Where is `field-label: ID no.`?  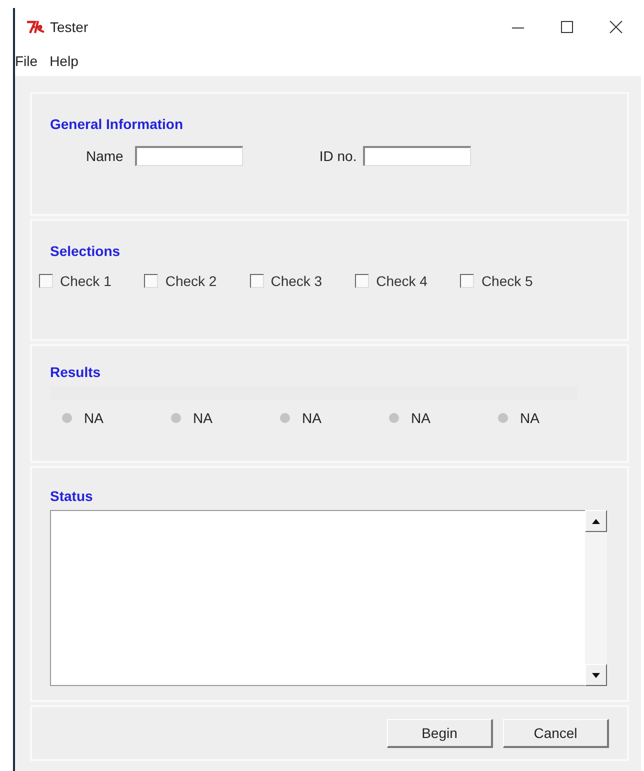 field-label: ID no. is located at coordinates (338, 156).